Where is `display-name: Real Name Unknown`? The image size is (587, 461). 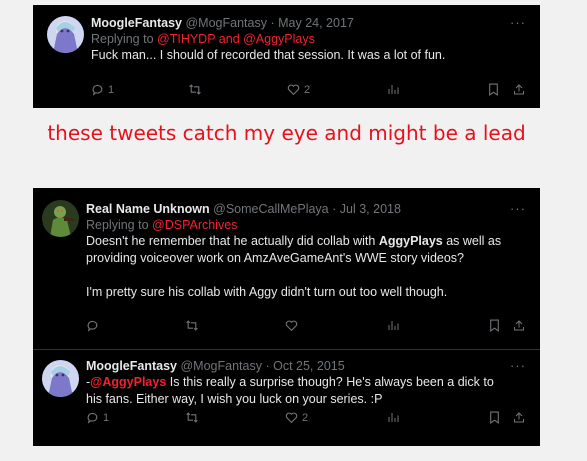 display-name: Real Name Unknown is located at coordinates (148, 209).